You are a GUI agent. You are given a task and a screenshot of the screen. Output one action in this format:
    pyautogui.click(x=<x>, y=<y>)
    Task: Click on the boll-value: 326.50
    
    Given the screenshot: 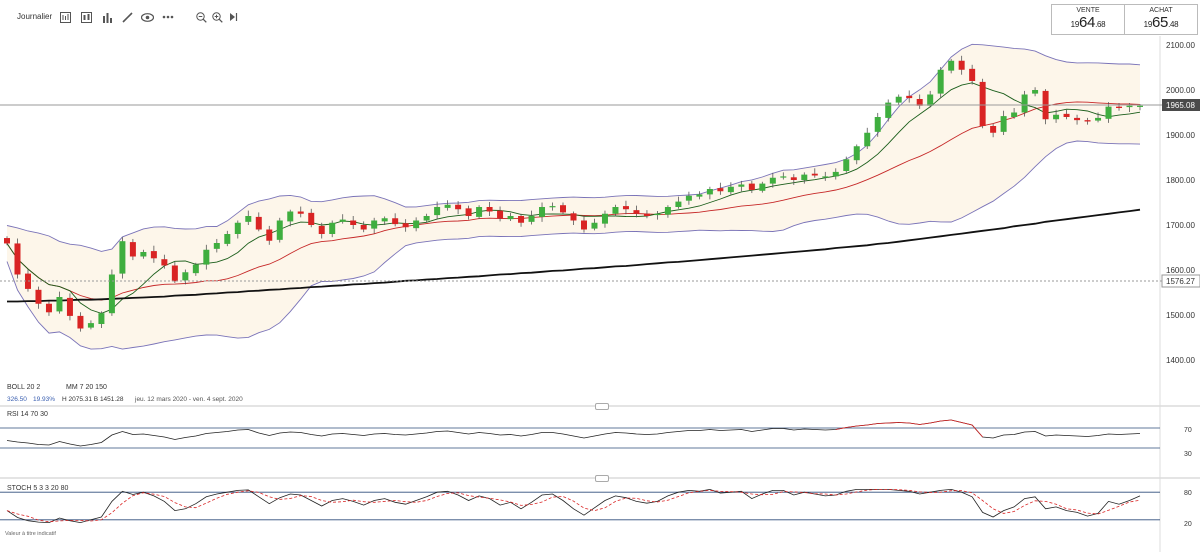 What is the action you would take?
    pyautogui.click(x=17, y=399)
    